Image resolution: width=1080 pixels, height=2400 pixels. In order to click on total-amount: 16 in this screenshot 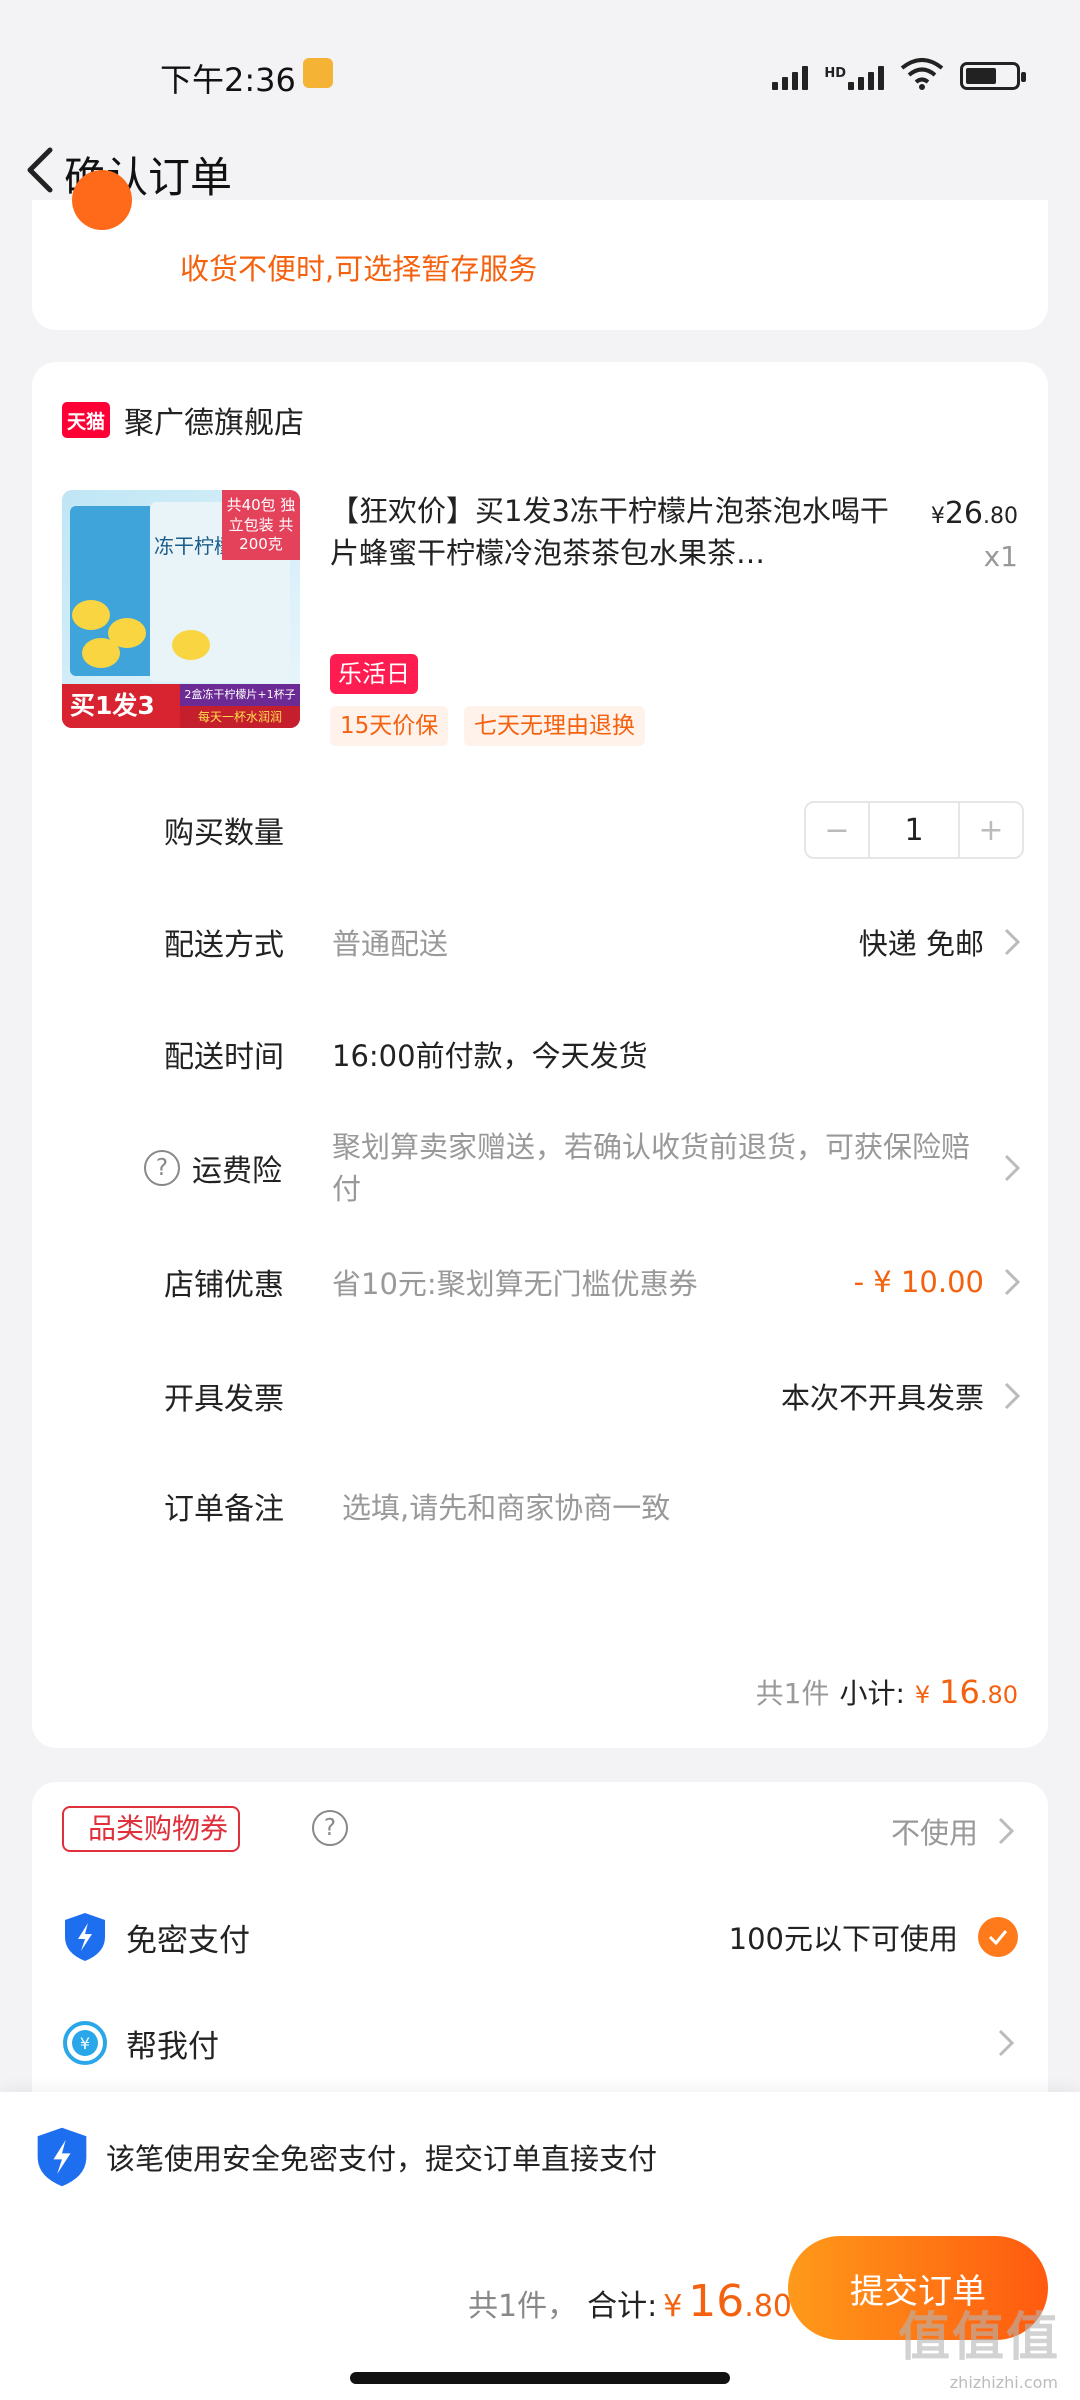, I will do `click(716, 2301)`.